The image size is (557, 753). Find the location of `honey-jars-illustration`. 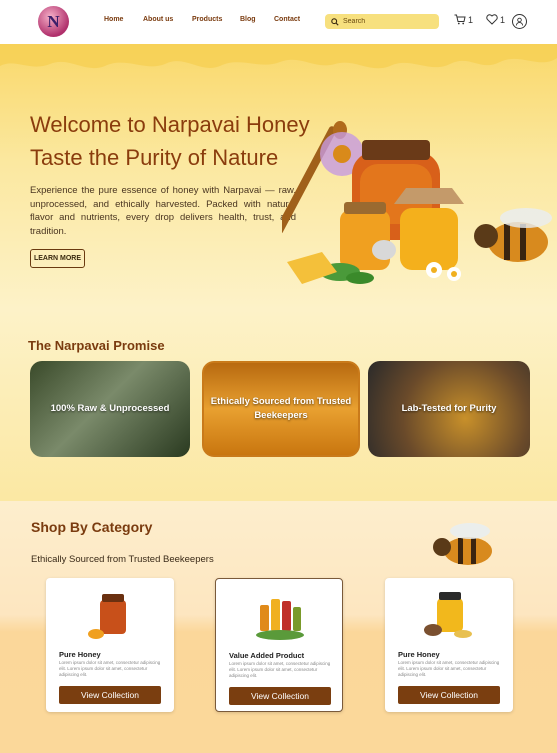

honey-jars-illustration is located at coordinates (417, 202).